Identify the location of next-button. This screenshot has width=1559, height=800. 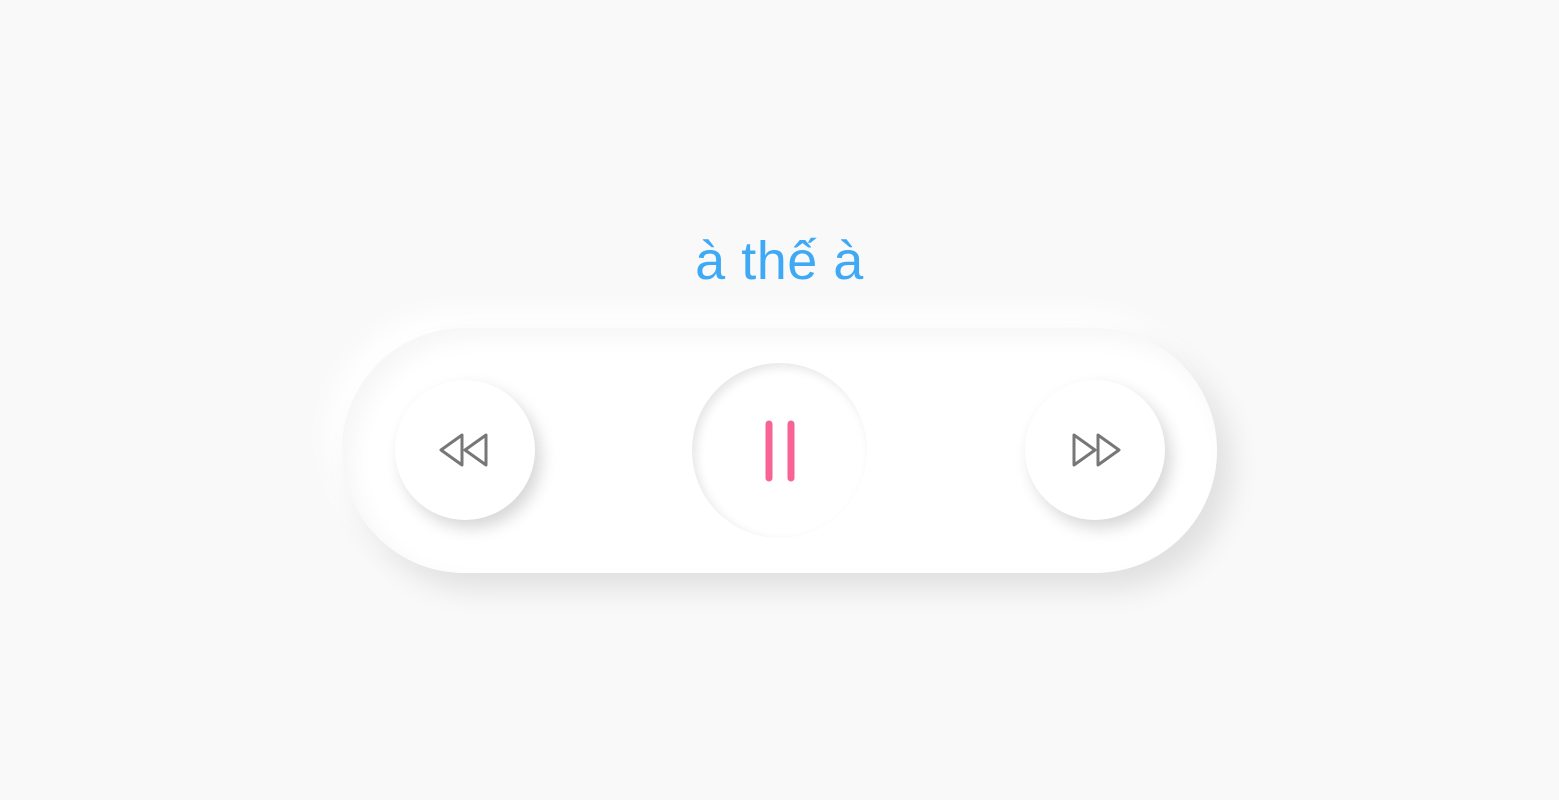
(1095, 450).